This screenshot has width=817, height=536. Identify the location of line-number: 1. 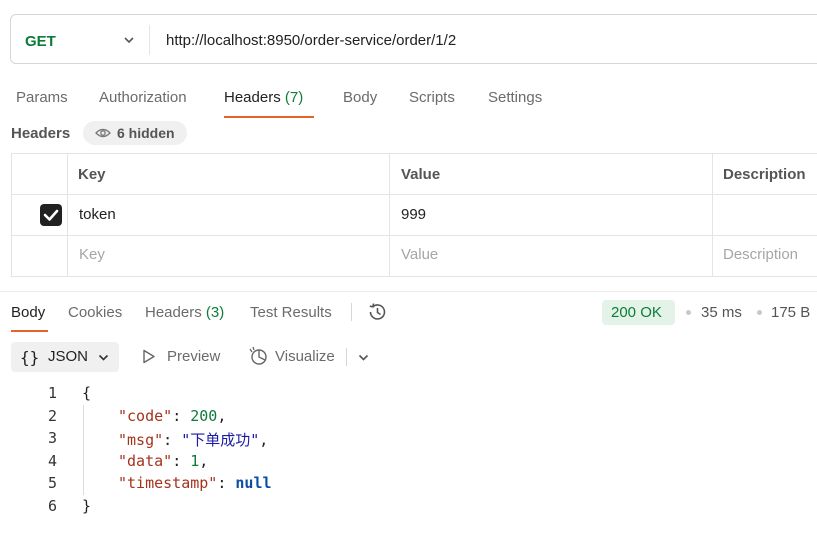
(52, 393).